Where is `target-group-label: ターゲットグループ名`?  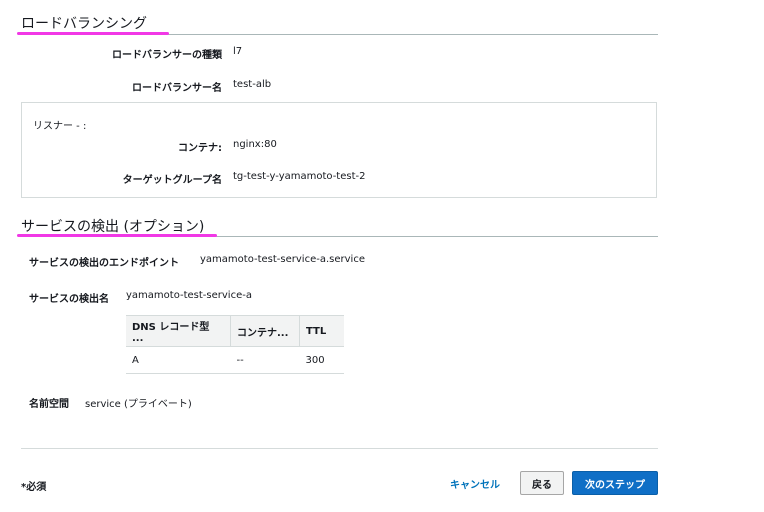
target-group-label: ターゲットグループ名 is located at coordinates (172, 180).